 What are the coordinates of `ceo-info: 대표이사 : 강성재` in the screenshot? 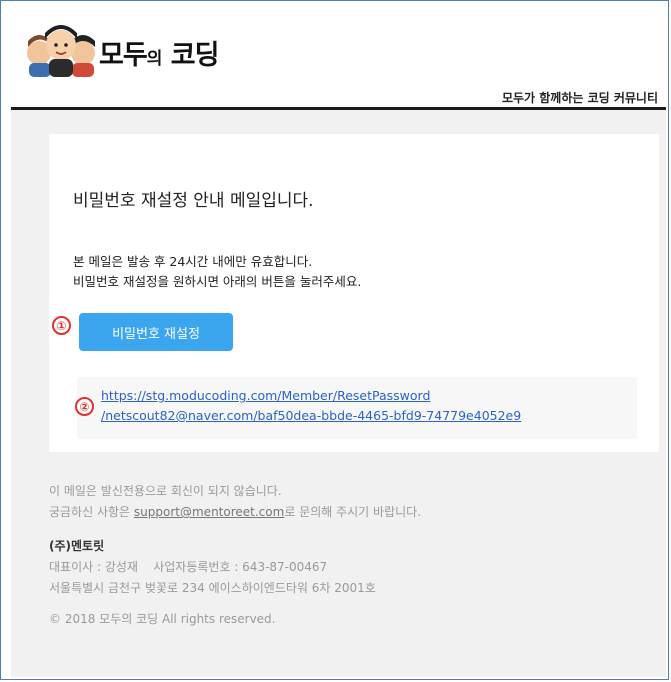 It's located at (93, 567).